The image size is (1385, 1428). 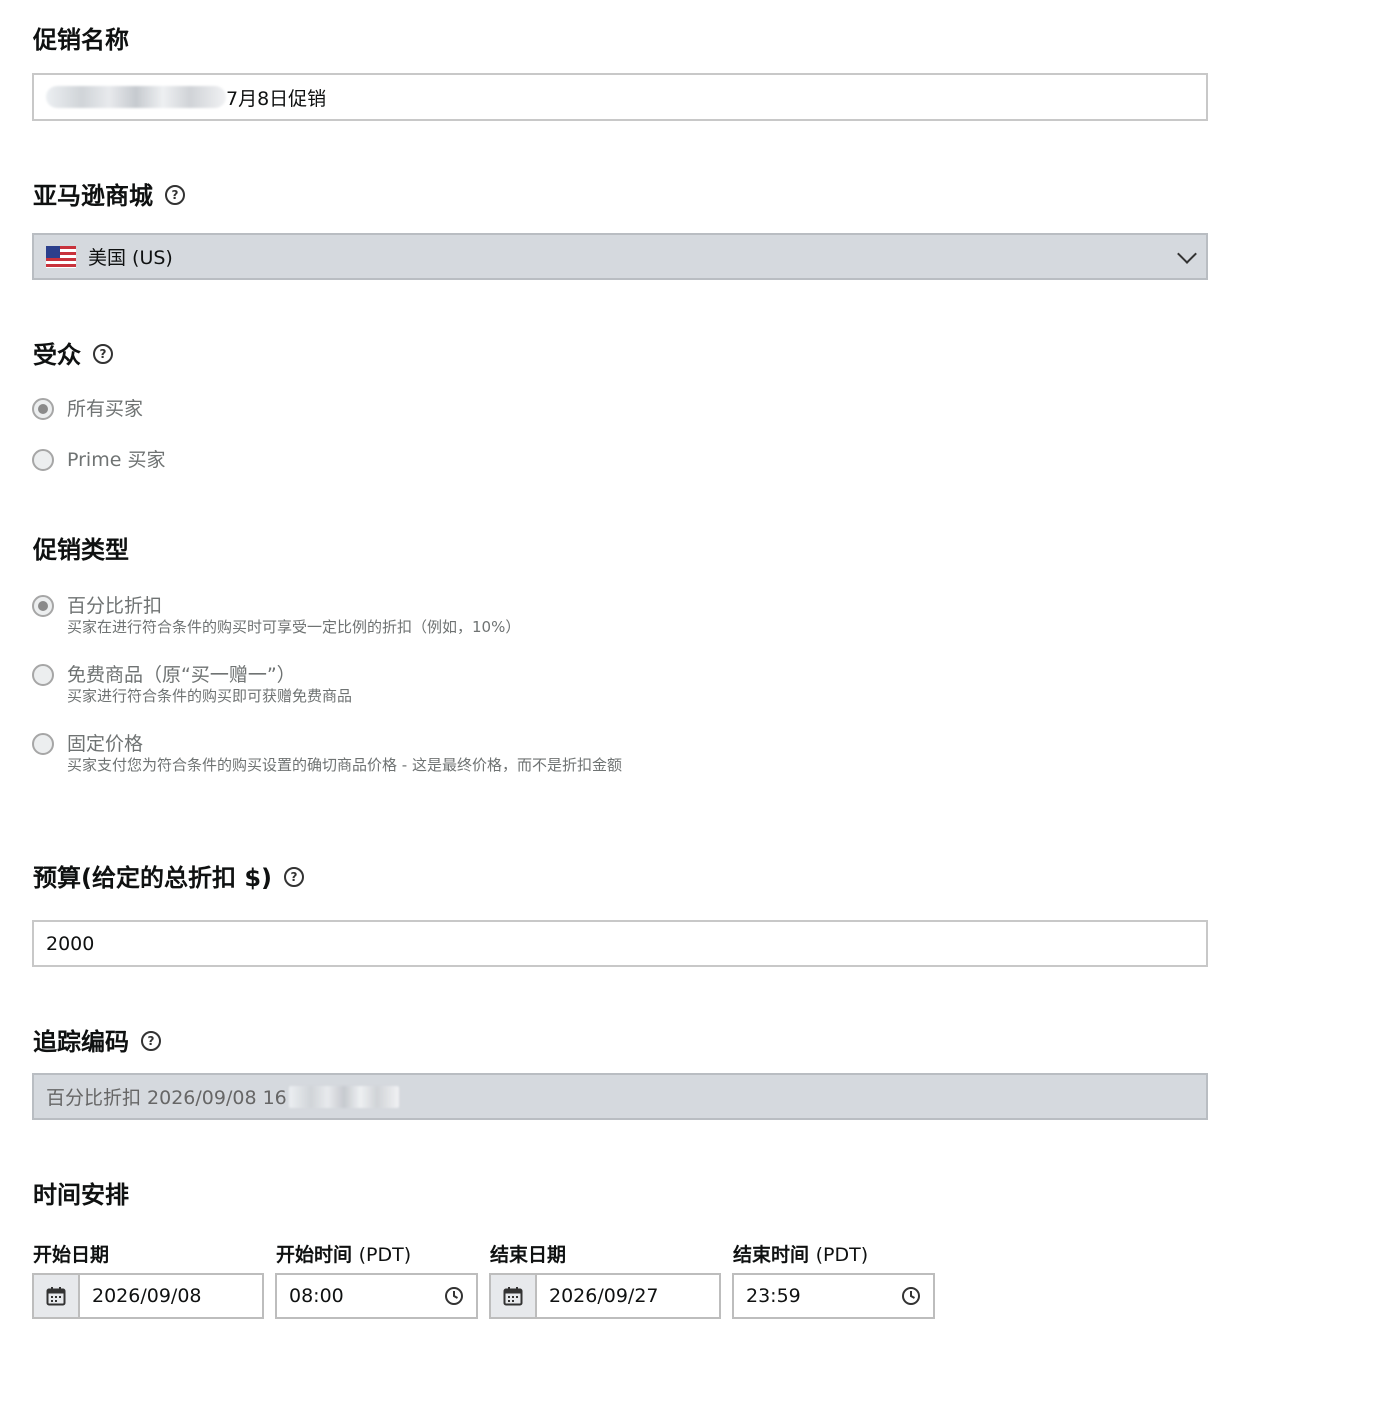 I want to click on marketplace-selected: 美国 (US), so click(x=130, y=258).